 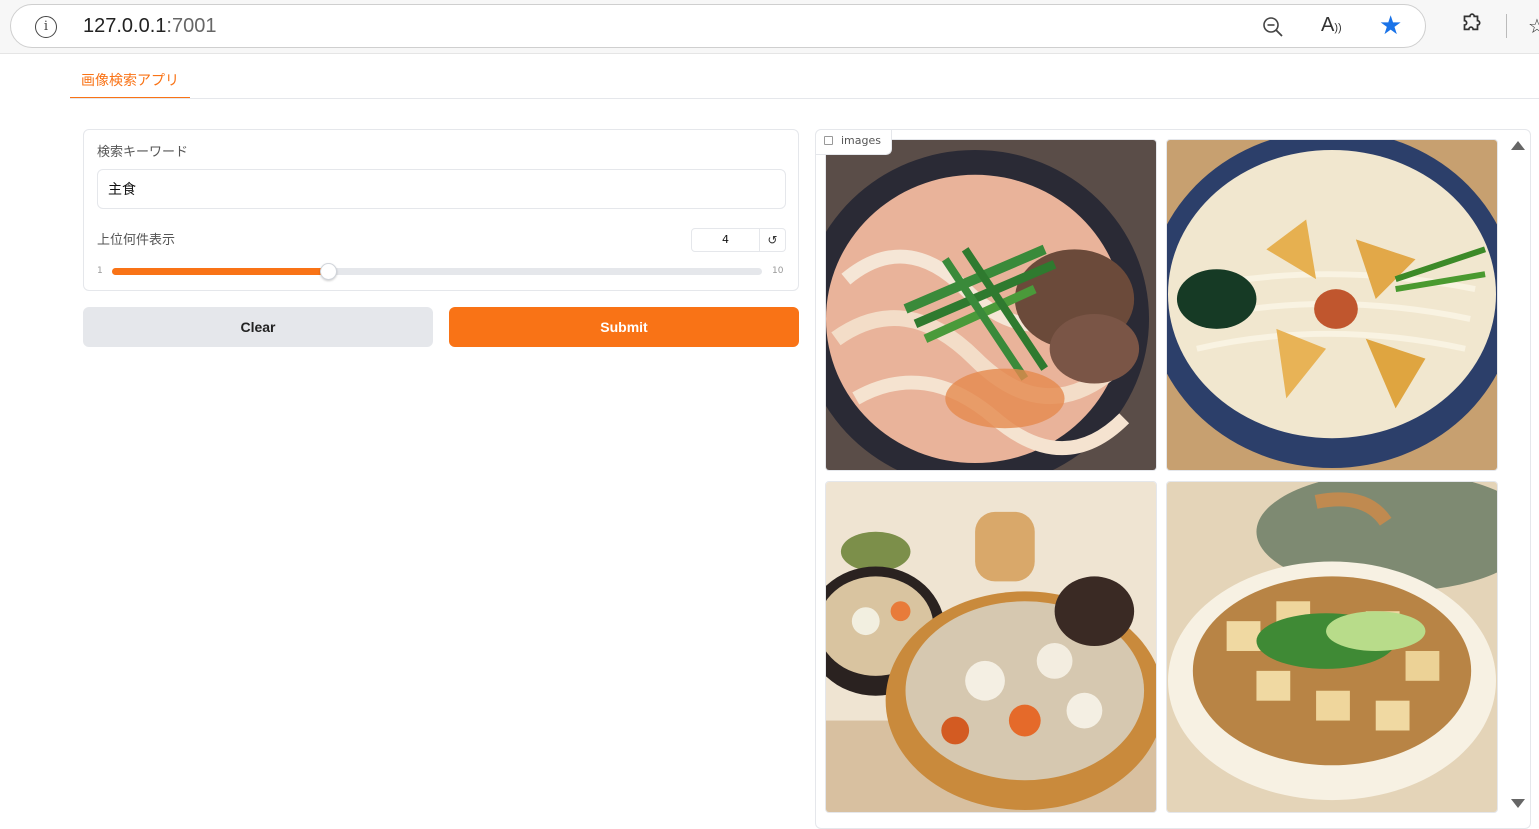 I want to click on topk-slider, so click(x=437, y=271).